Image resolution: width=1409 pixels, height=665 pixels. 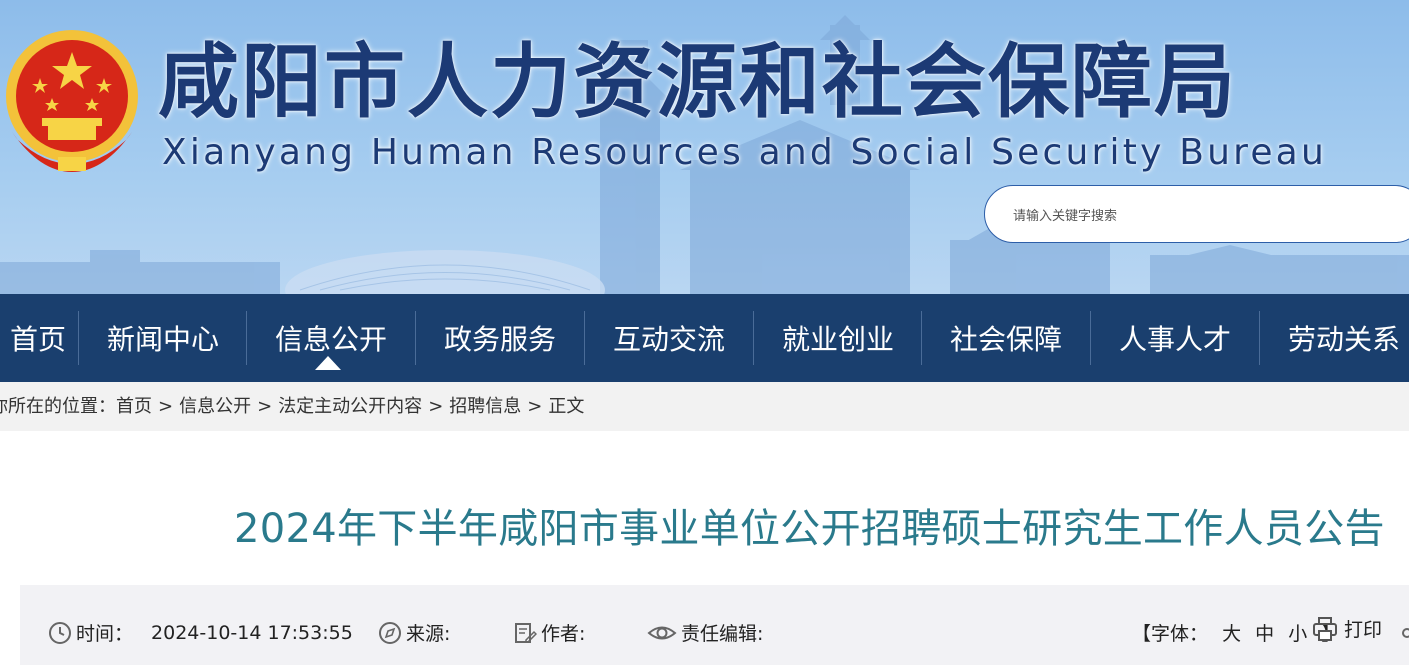 What do you see at coordinates (1335, 338) in the screenshot?
I see `nav-item-labor-relations: 劳动关系` at bounding box center [1335, 338].